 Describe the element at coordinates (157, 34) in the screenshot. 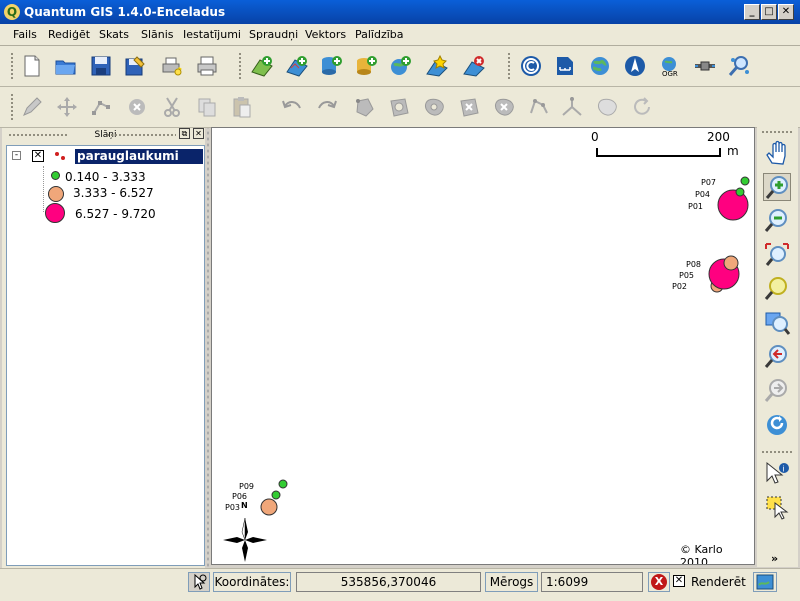

I see `menu-slanis: Slānis` at that location.